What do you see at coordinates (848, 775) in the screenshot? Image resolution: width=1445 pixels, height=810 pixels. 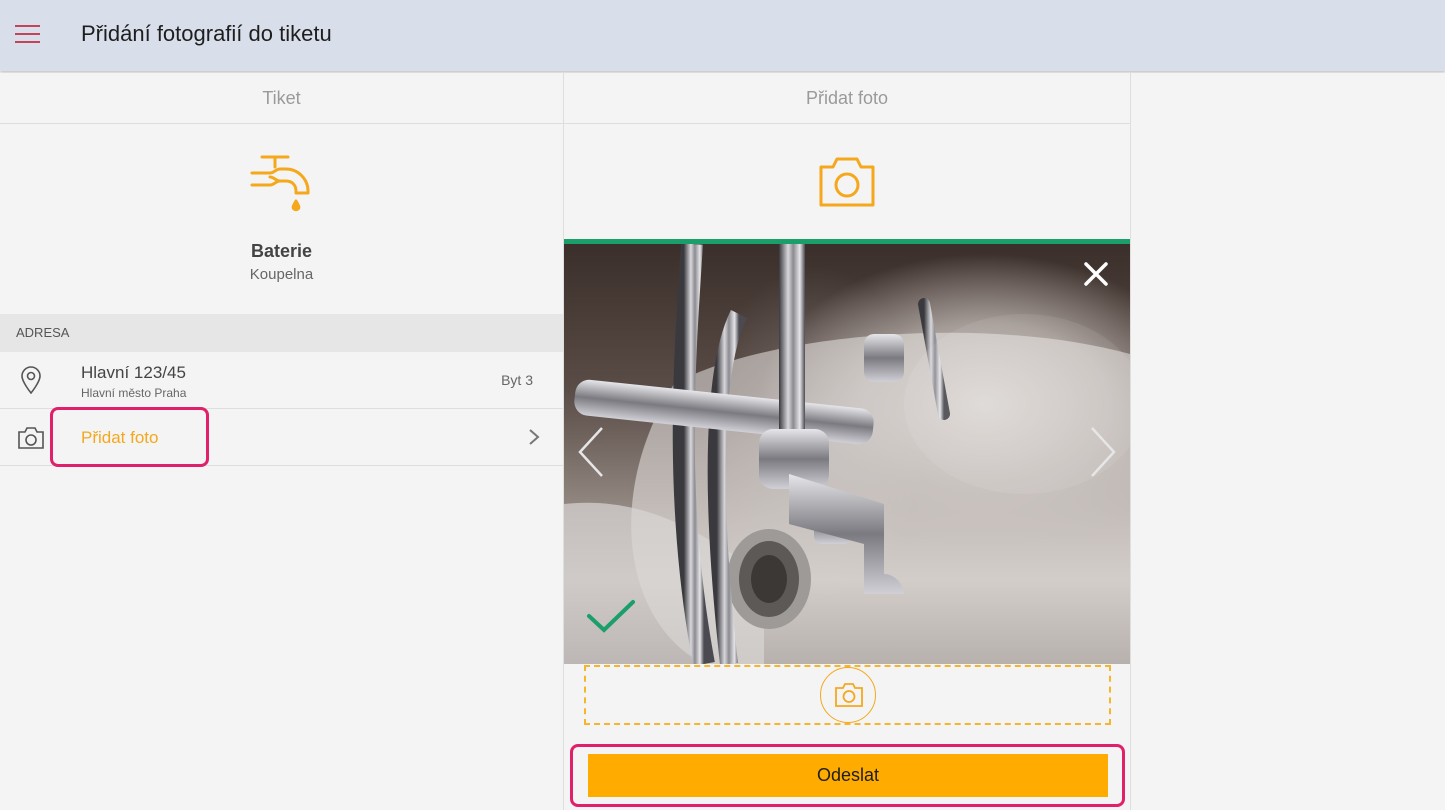 I see `send-button: Odeslat` at bounding box center [848, 775].